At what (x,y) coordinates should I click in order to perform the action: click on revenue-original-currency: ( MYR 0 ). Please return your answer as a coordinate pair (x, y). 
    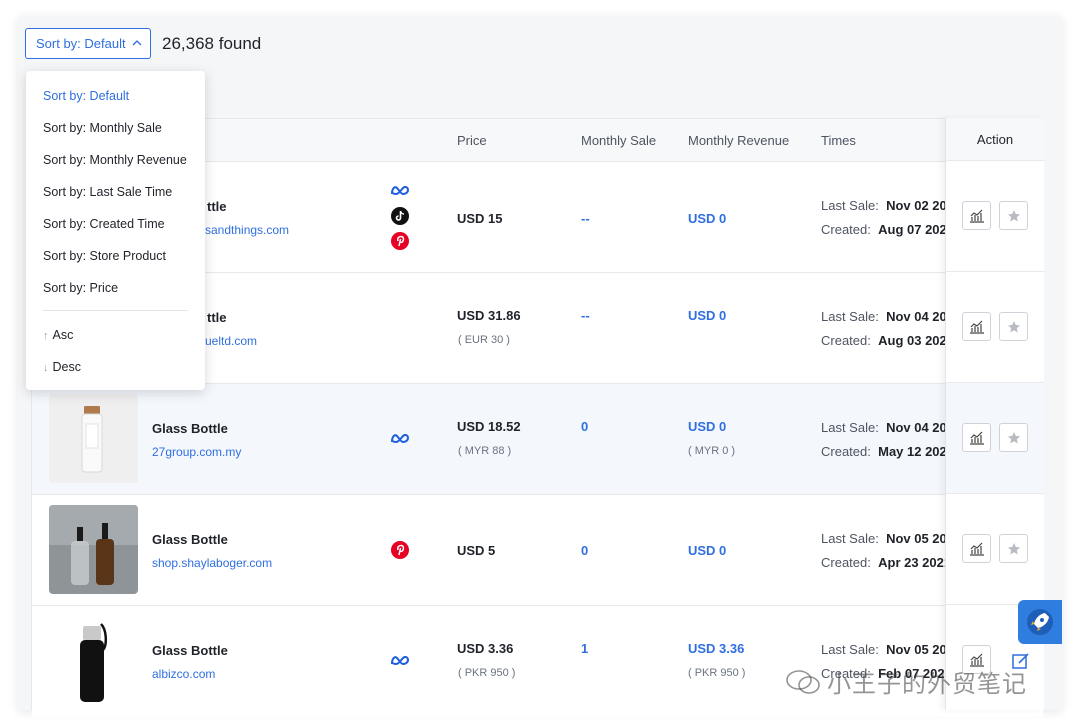
    Looking at the image, I should click on (712, 451).